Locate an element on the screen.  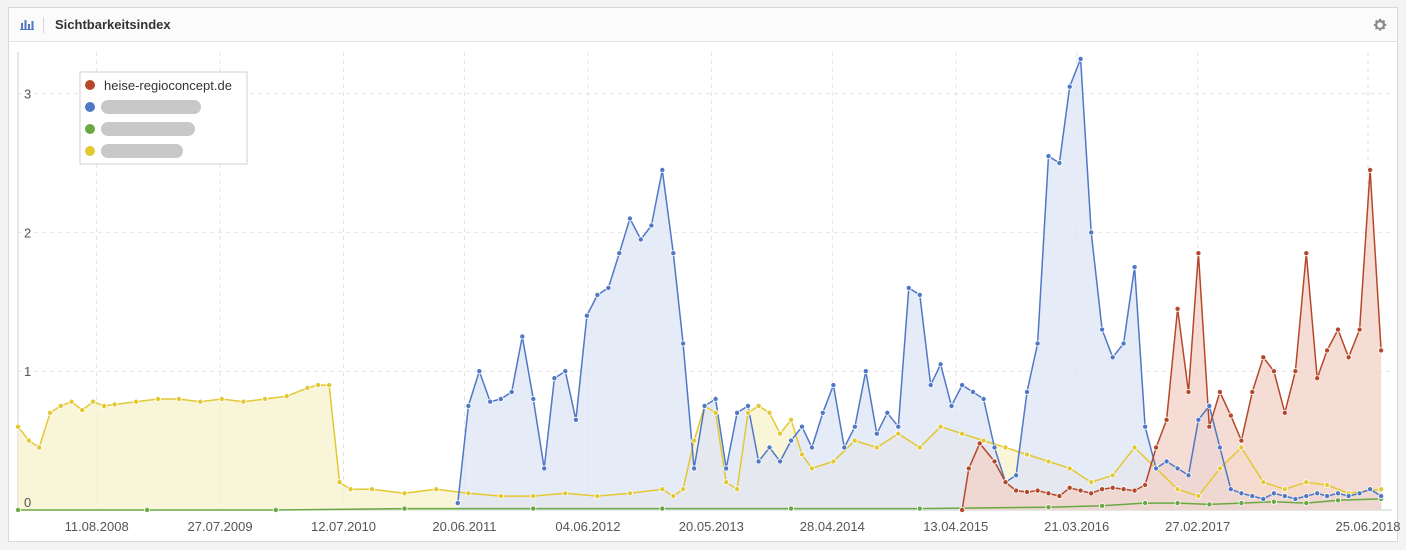
y-tick-label: 0 is located at coordinates (27, 502).